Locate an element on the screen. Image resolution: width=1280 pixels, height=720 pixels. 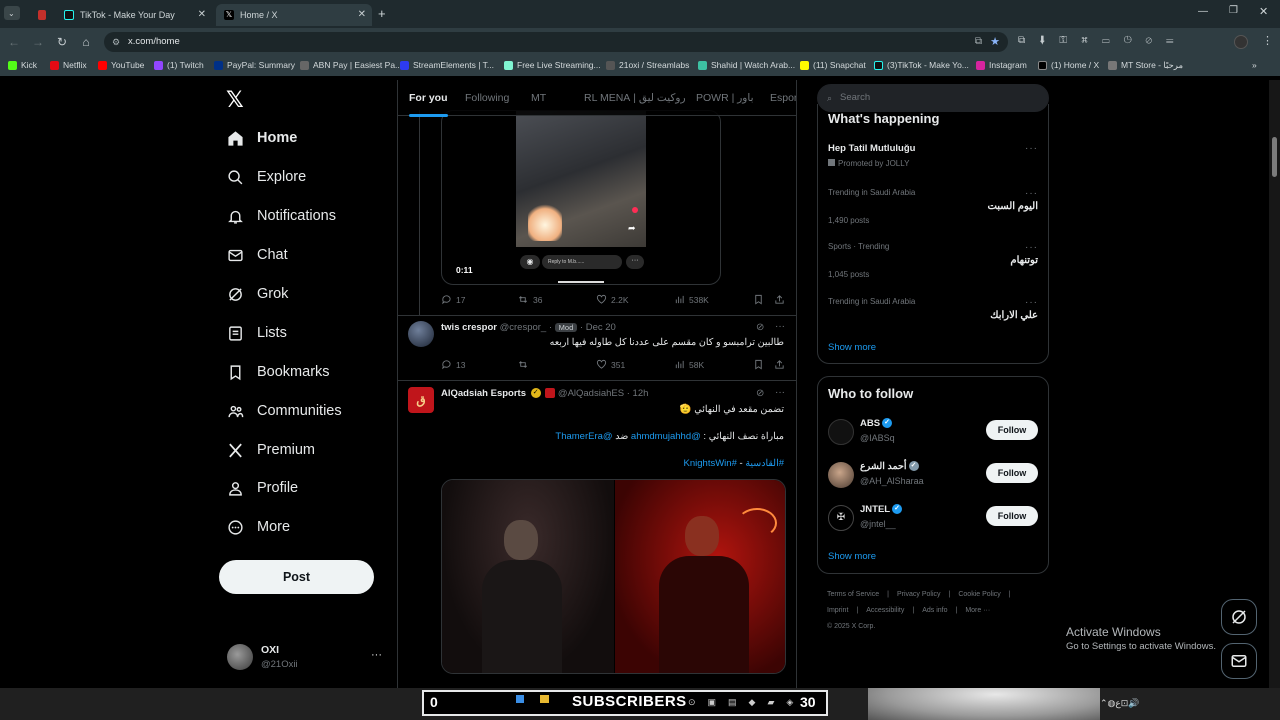
sidebar-item-lists: Lists is located at coordinates (256, 333).